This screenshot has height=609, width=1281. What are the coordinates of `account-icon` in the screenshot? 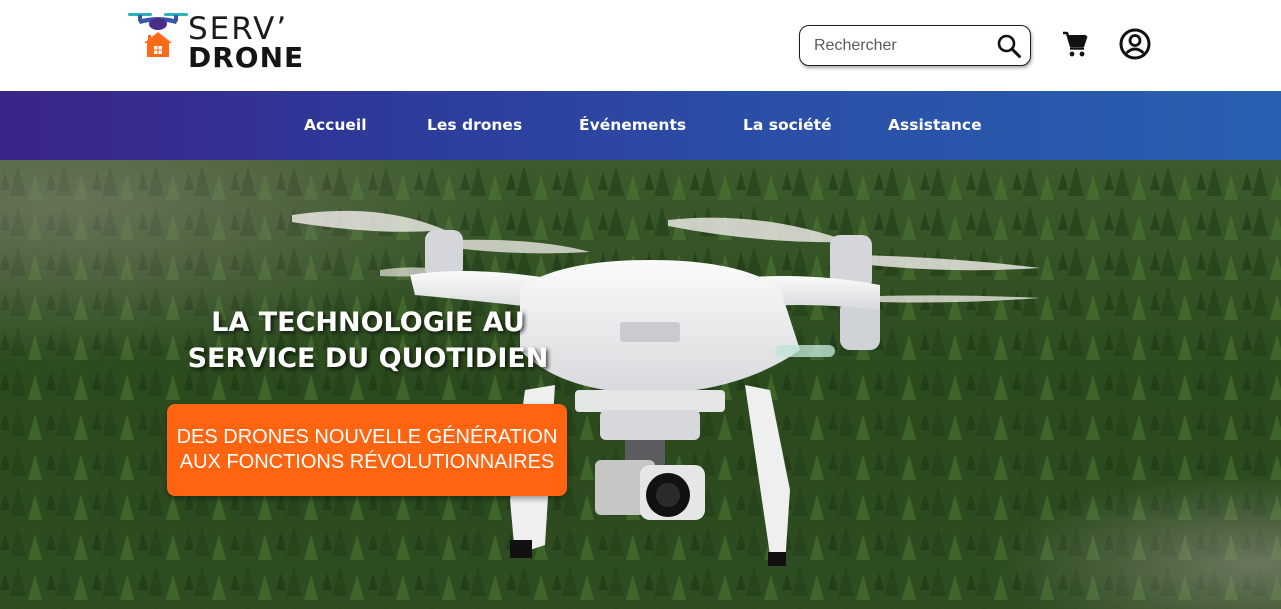 It's located at (1135, 44).